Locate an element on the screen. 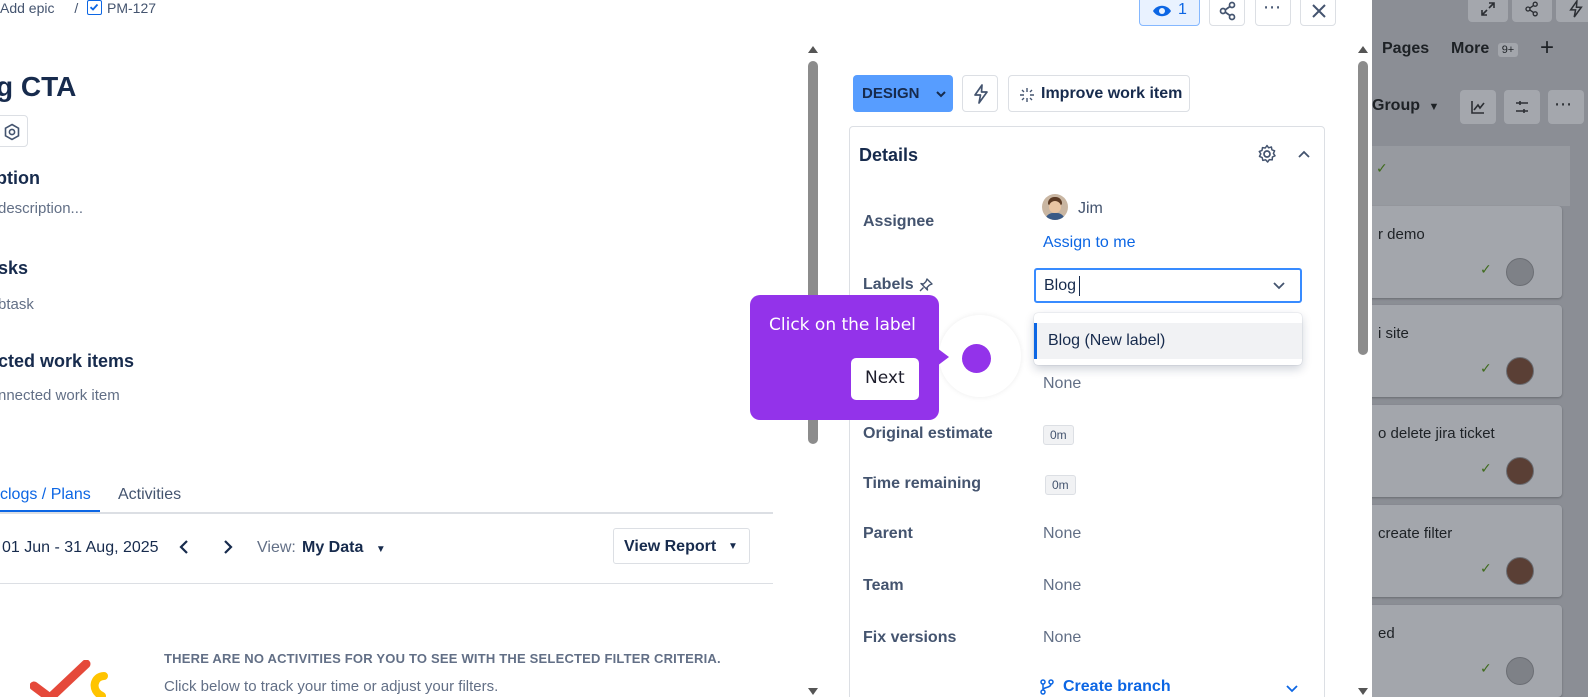 This screenshot has width=1588, height=697. labels-input-value: Blog is located at coordinates (1060, 285).